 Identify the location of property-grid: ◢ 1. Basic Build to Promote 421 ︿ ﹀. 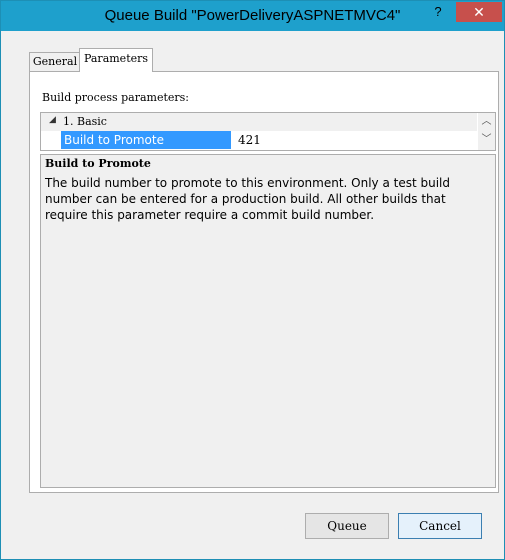
(268, 131).